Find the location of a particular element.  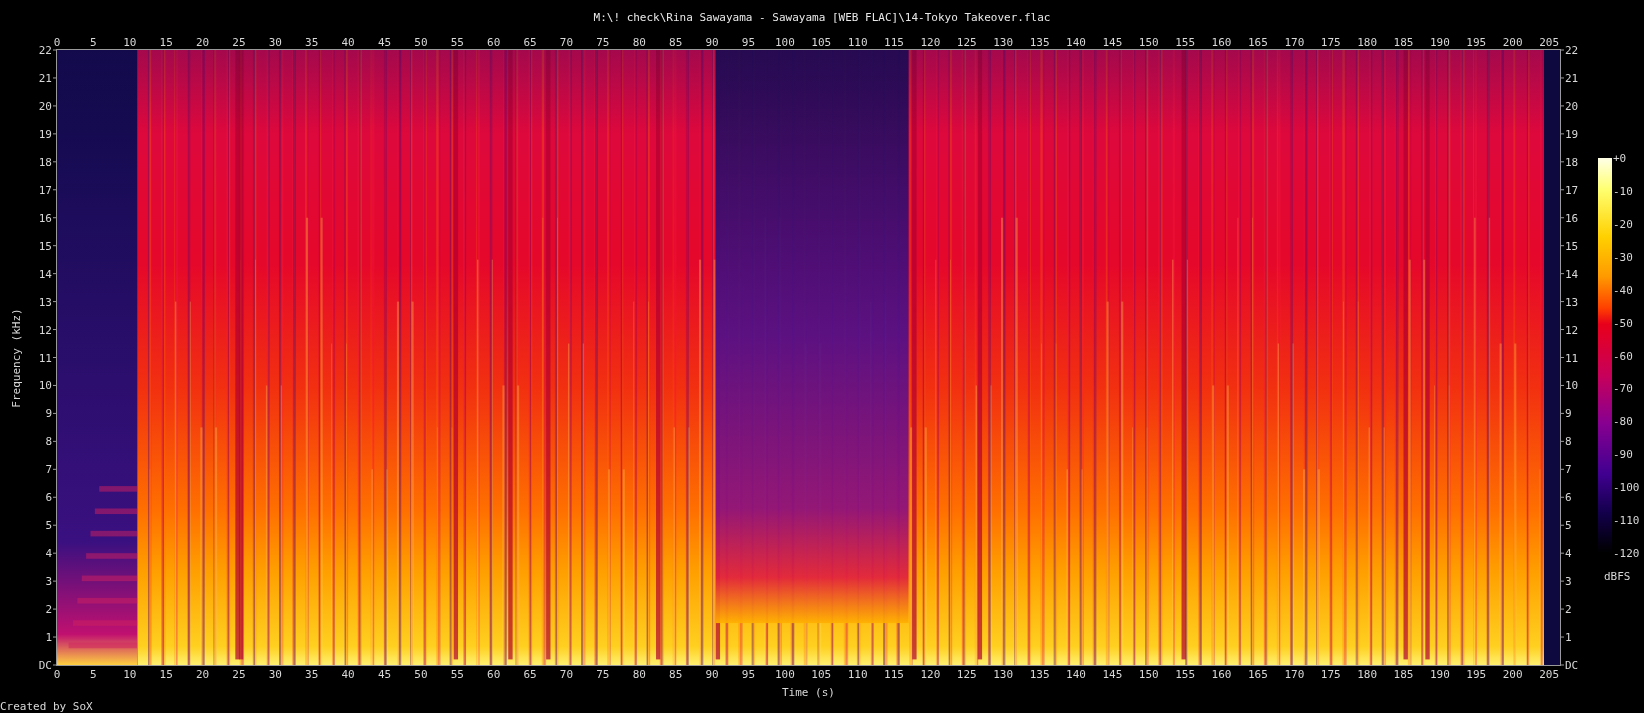

axis-tick-label: 9 is located at coordinates (48, 413).